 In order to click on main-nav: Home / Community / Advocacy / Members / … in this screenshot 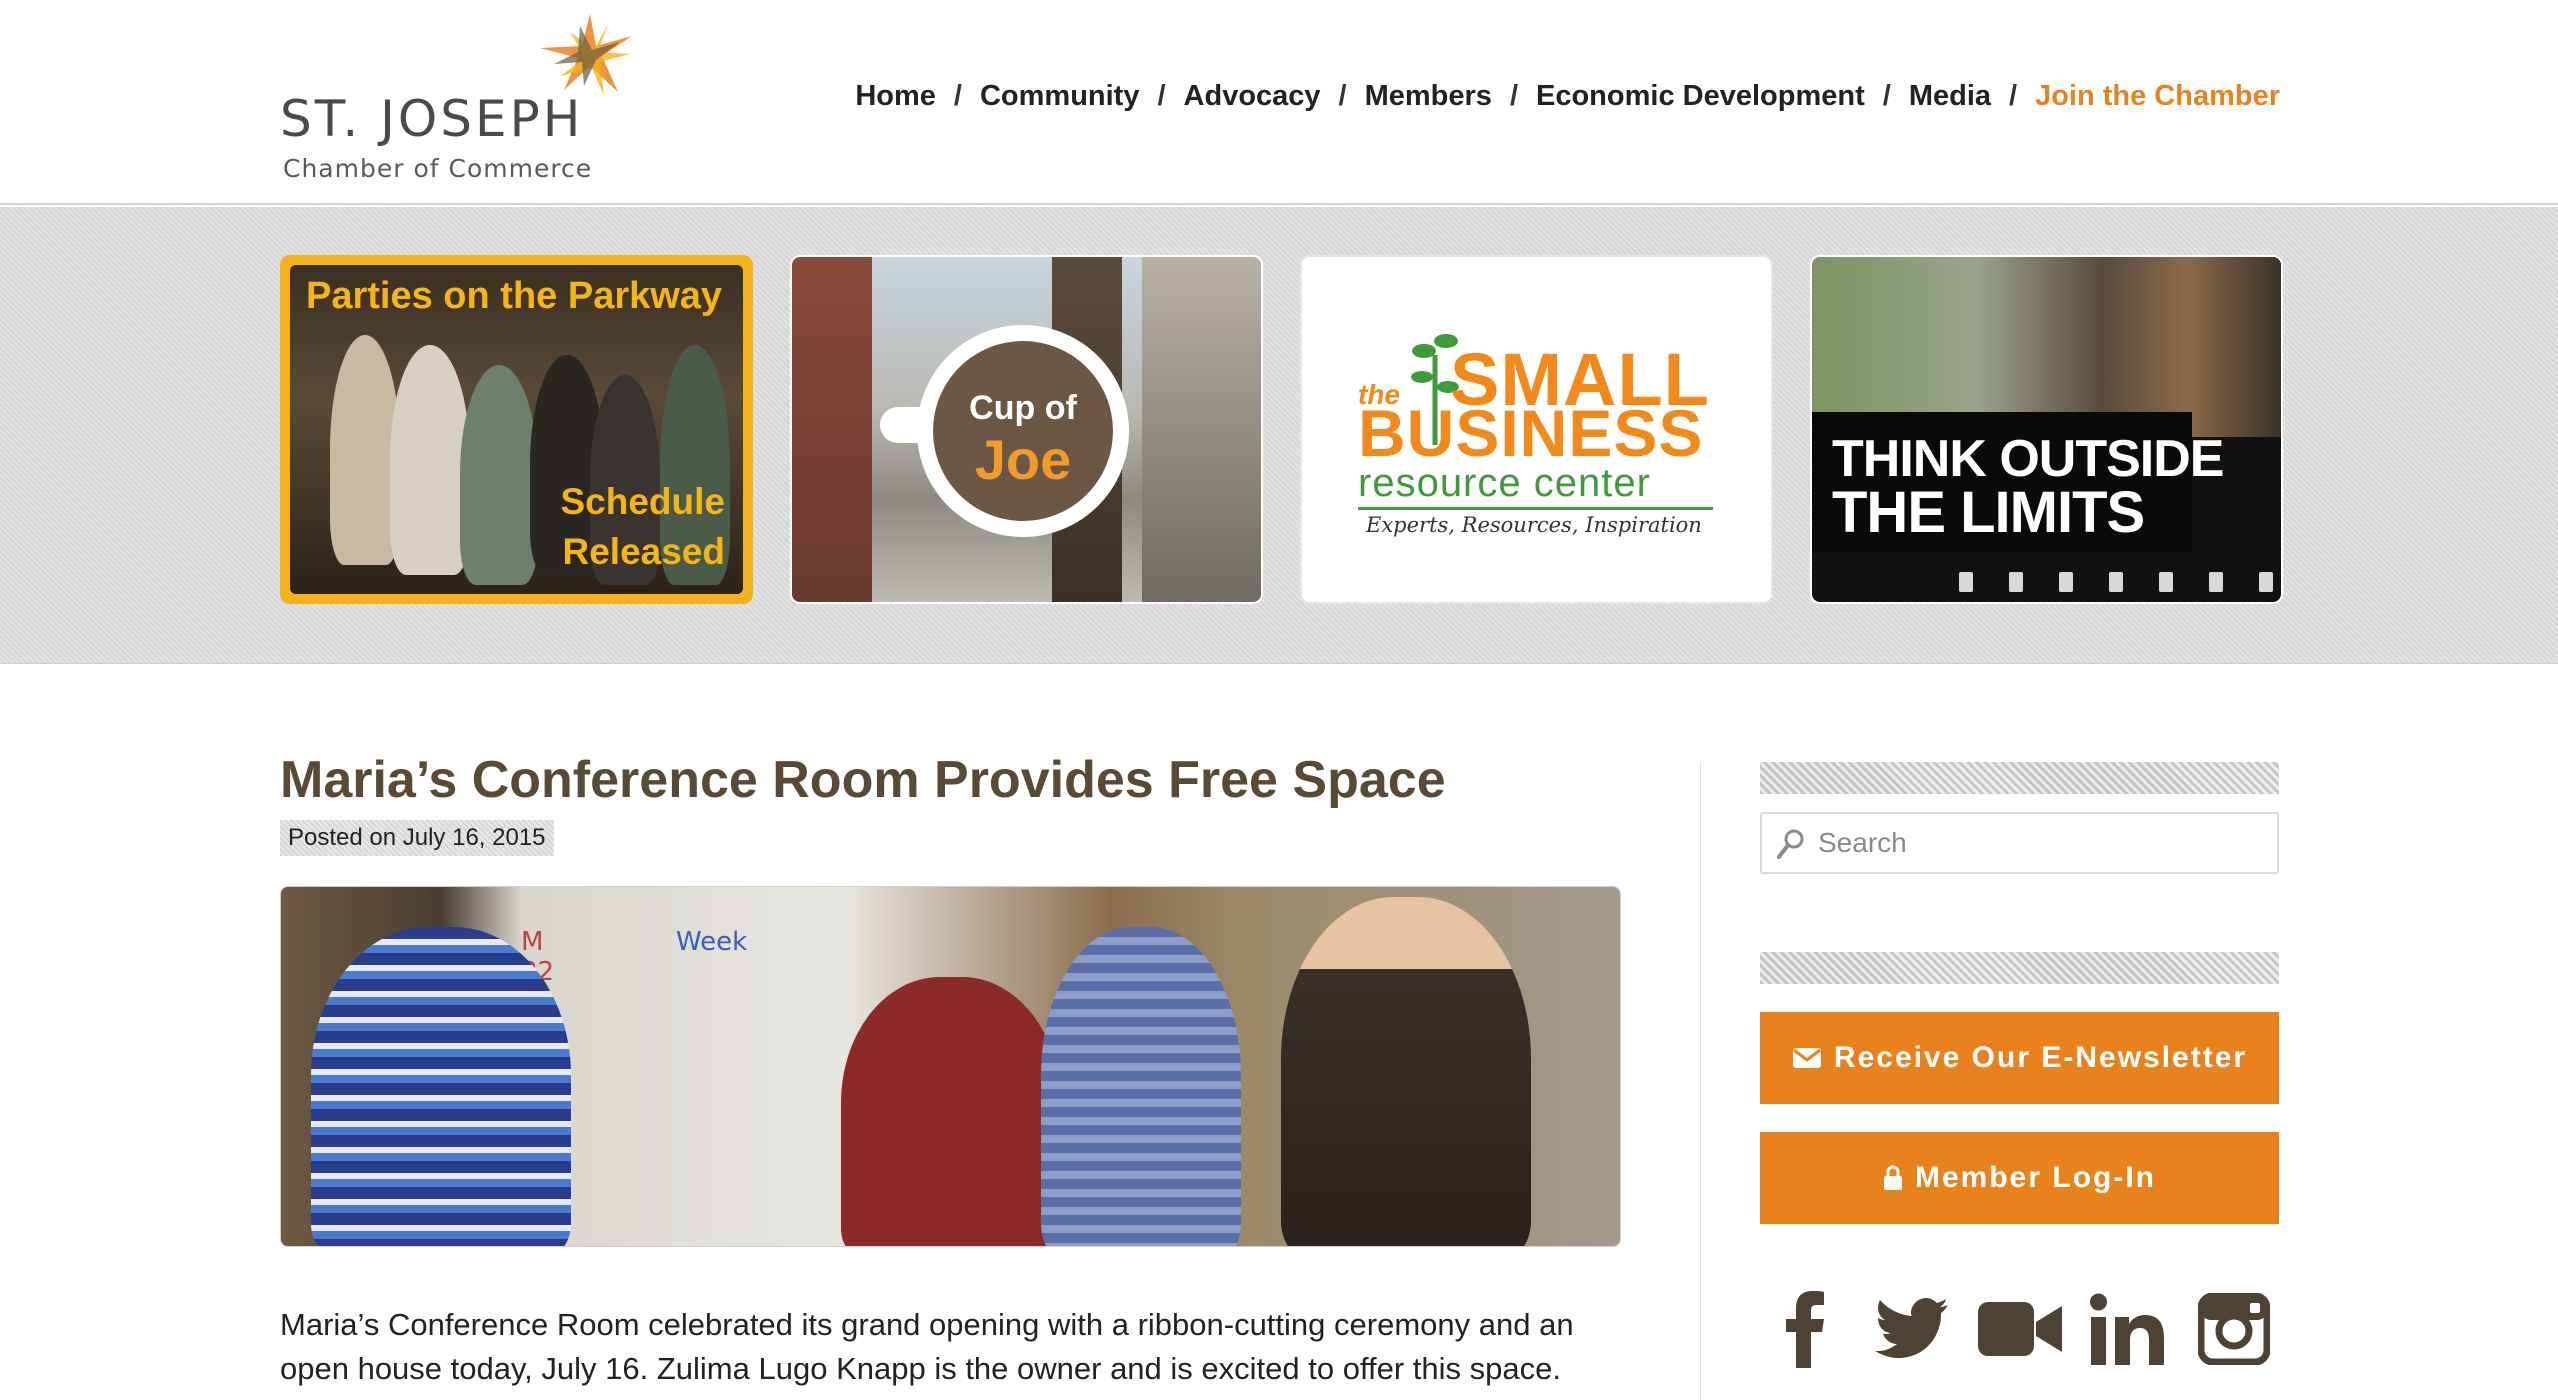, I will do `click(1567, 96)`.